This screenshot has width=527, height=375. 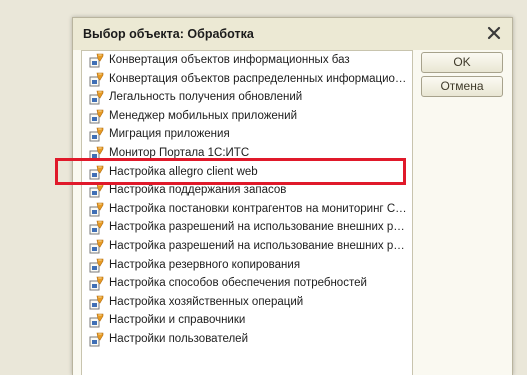 What do you see at coordinates (168, 34) in the screenshot?
I see `dialog-title: Выбор объекта: Обработка` at bounding box center [168, 34].